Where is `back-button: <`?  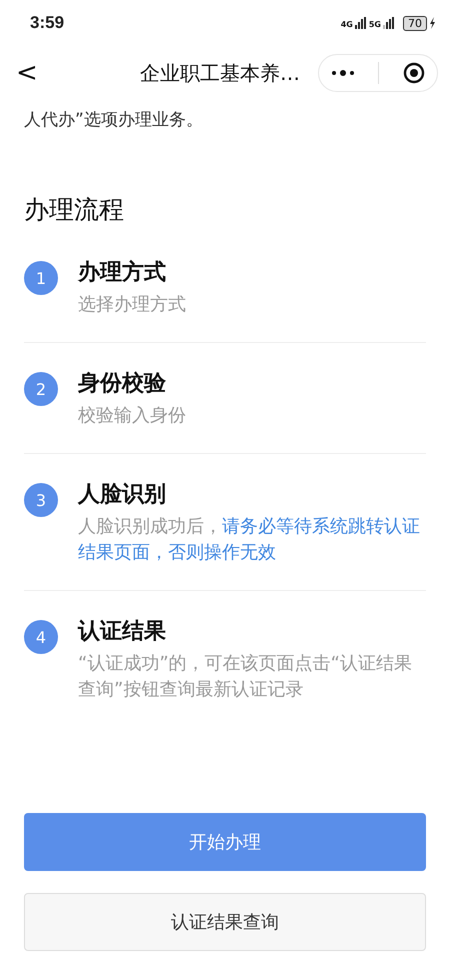 back-button: < is located at coordinates (25, 73).